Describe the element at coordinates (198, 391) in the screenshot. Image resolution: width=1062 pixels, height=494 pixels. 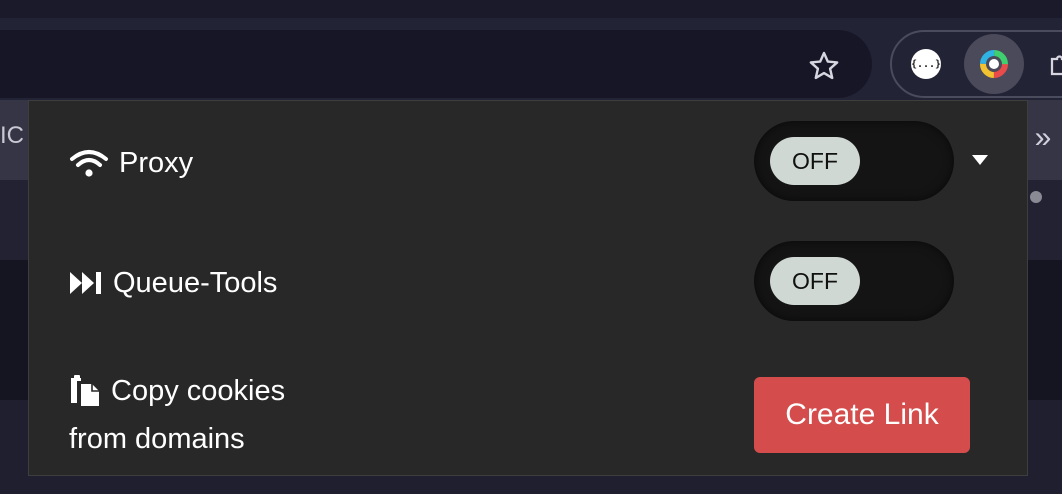
I see `copy-cookies-label-line1: Copy cookies` at that location.